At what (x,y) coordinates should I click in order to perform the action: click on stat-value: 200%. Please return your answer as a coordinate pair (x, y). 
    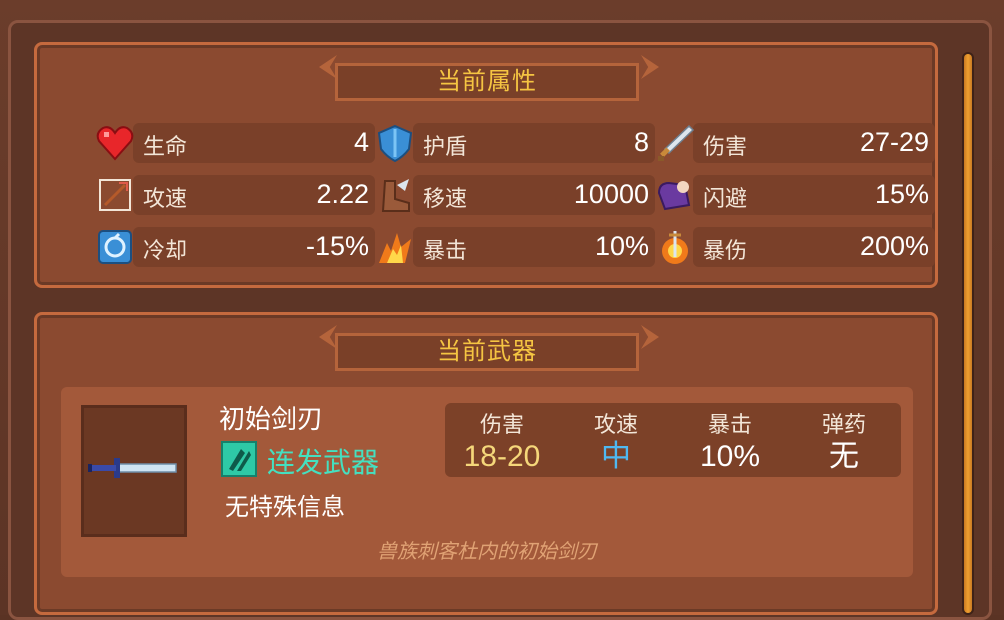
    Looking at the image, I should click on (894, 246).